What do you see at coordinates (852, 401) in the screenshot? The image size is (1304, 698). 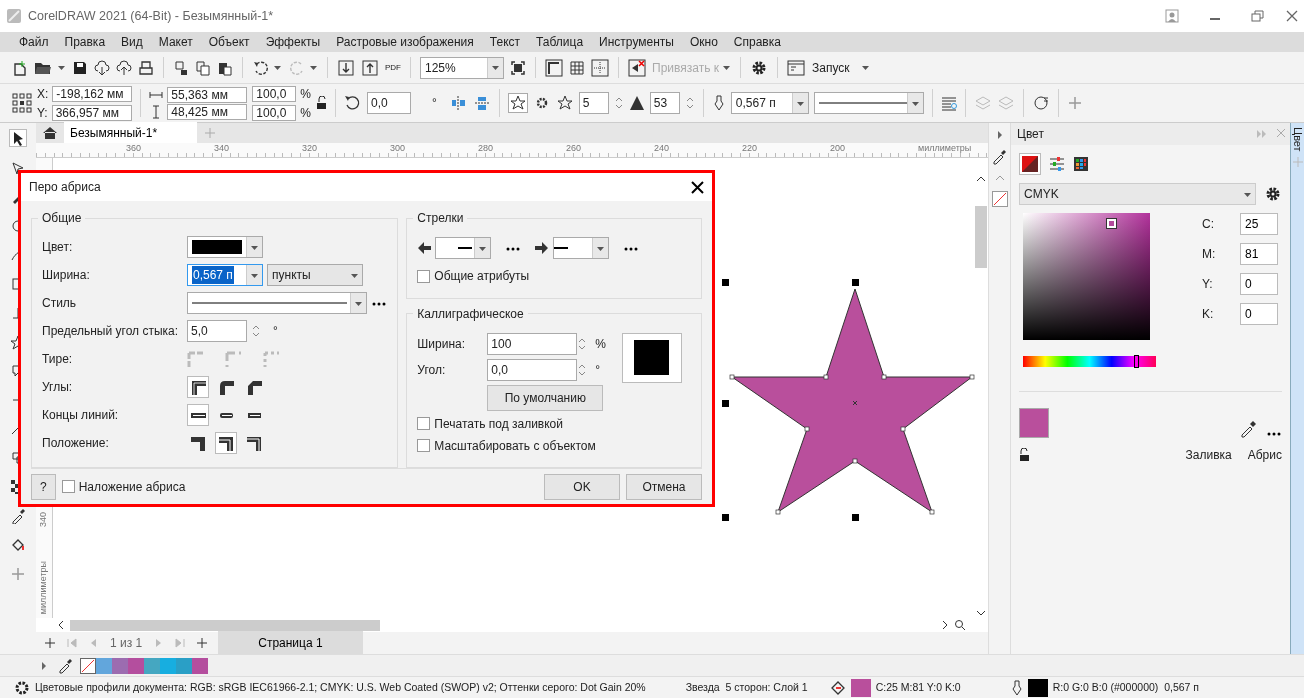 I see `star-shape` at bounding box center [852, 401].